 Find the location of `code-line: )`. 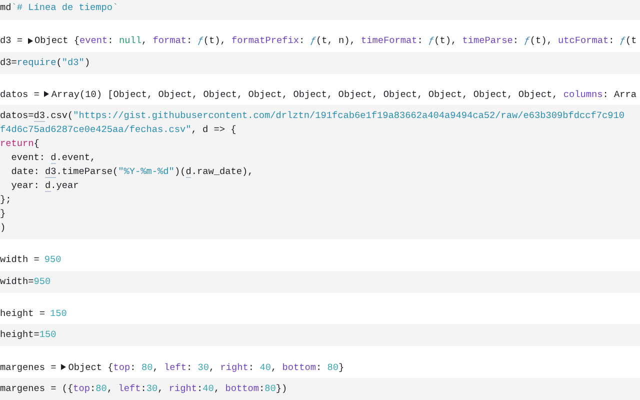

code-line: ) is located at coordinates (3, 228).